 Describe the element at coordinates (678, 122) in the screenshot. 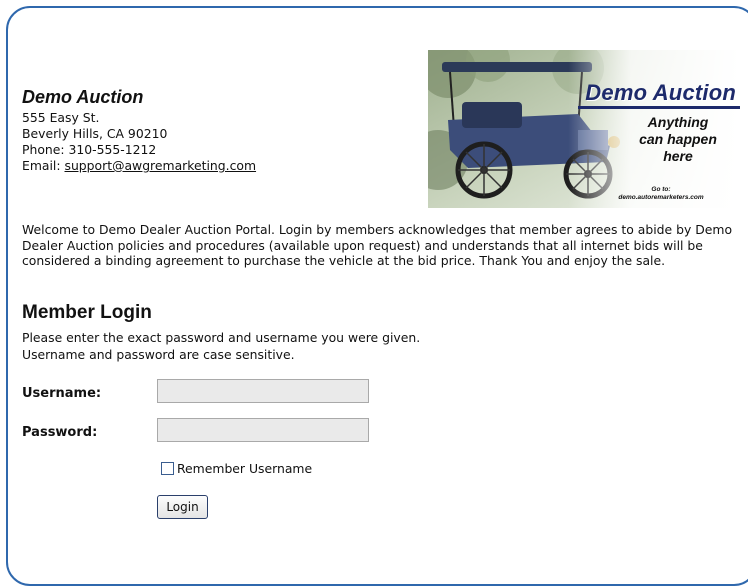

I see `banner-tagline-line-1: Anything` at that location.